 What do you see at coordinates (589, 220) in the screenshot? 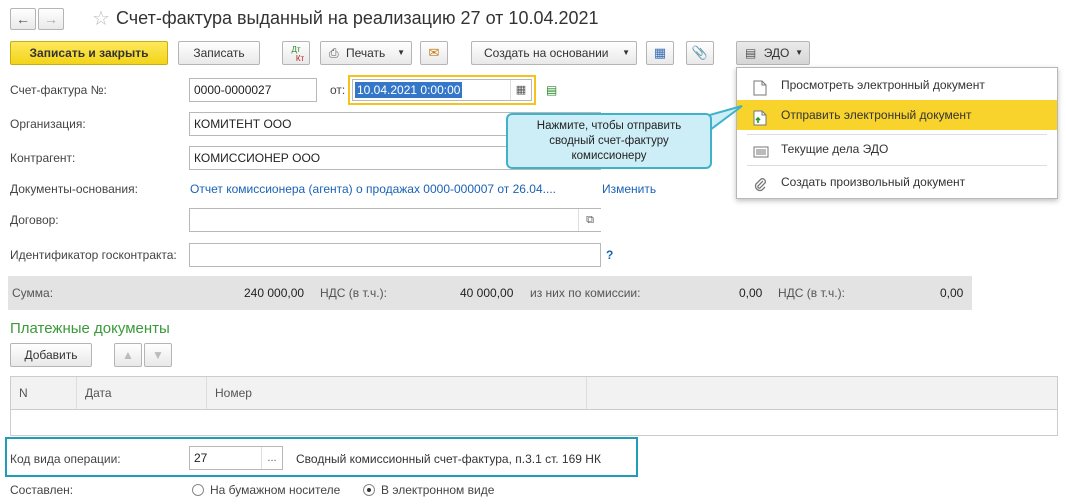
I see `open-contract-icon: ⧉` at bounding box center [589, 220].